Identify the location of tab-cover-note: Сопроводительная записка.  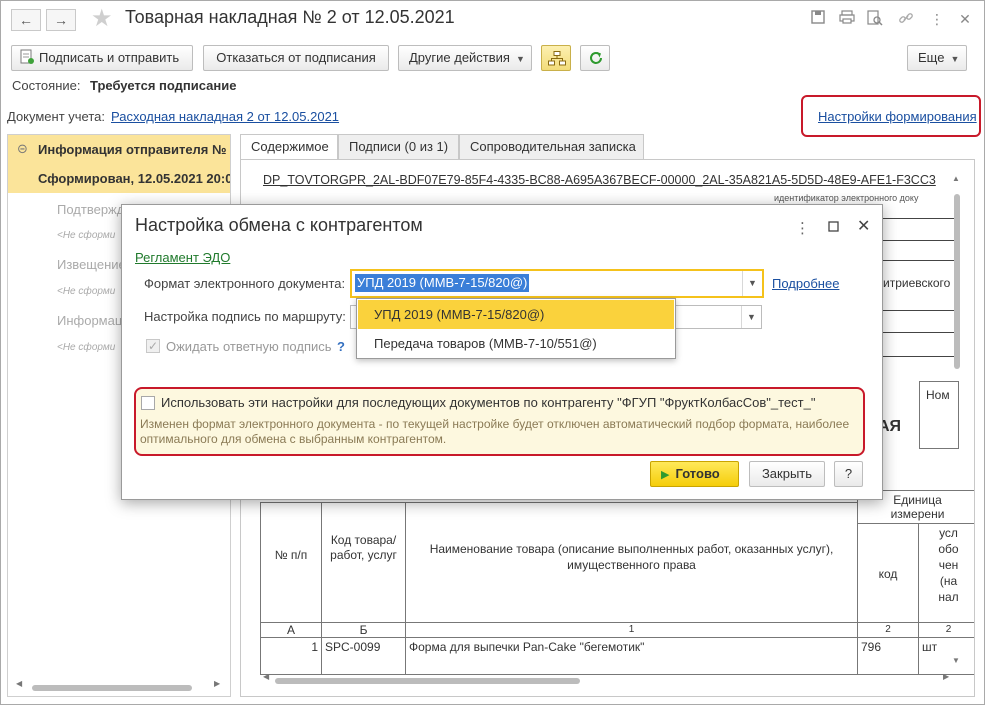
(551, 147).